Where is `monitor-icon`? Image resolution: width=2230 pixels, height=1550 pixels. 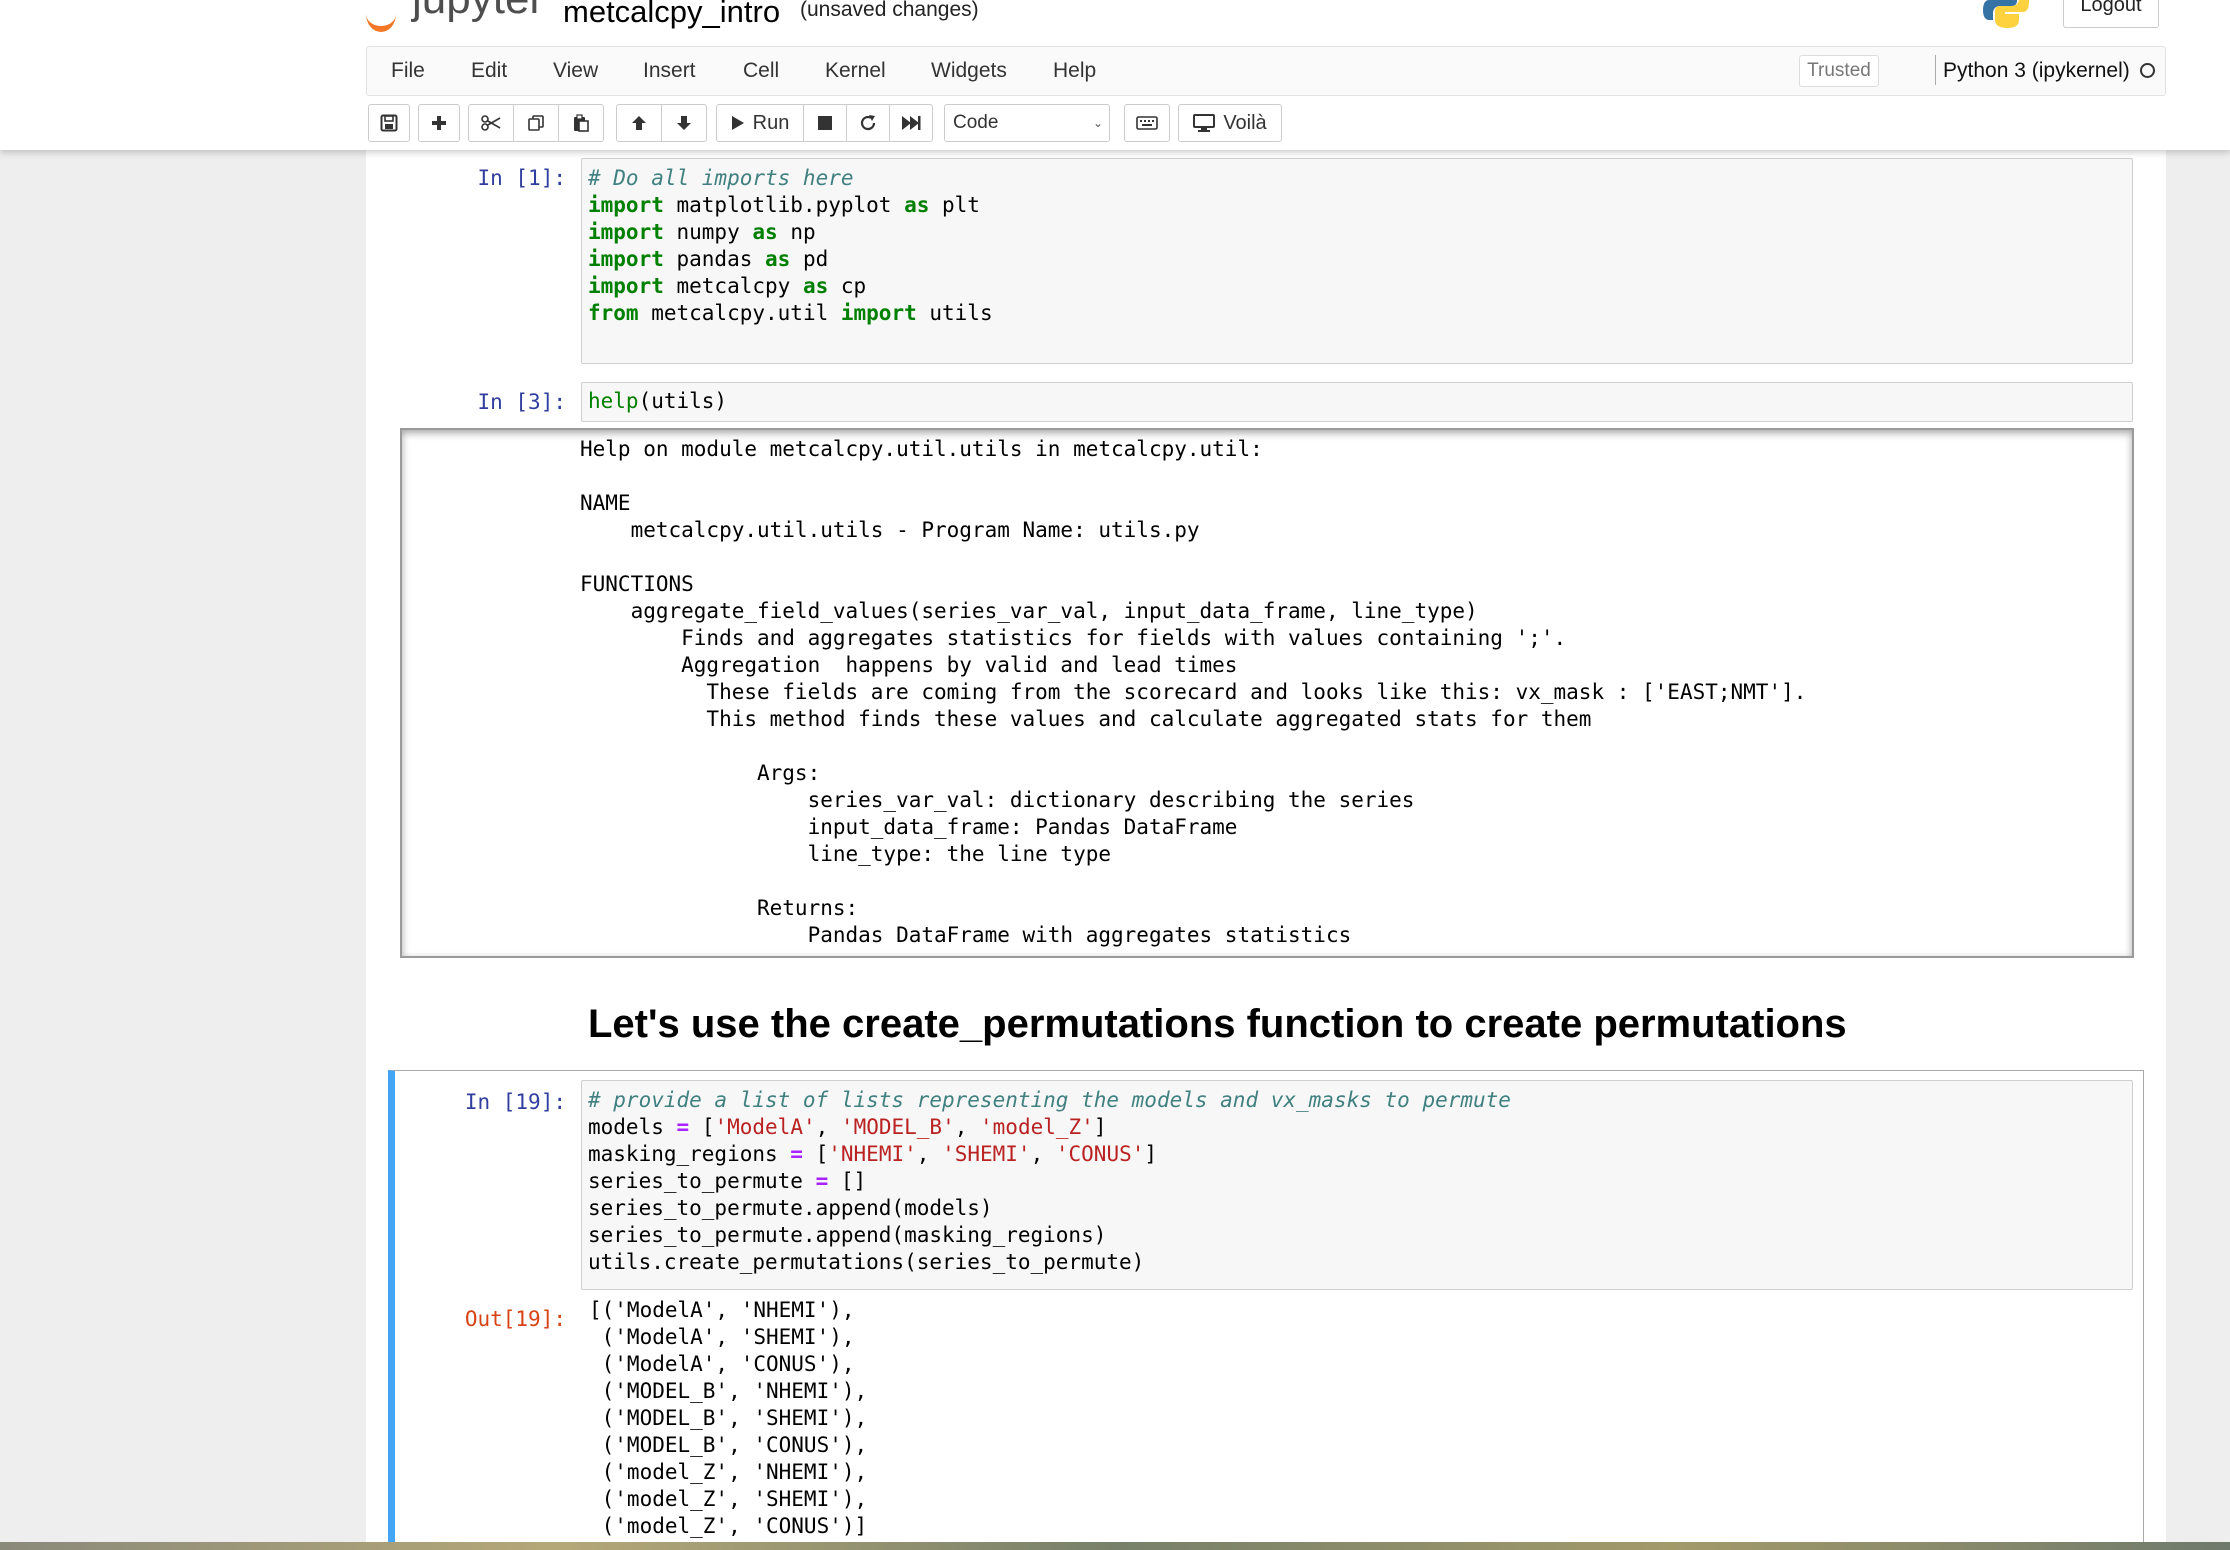 monitor-icon is located at coordinates (1204, 123).